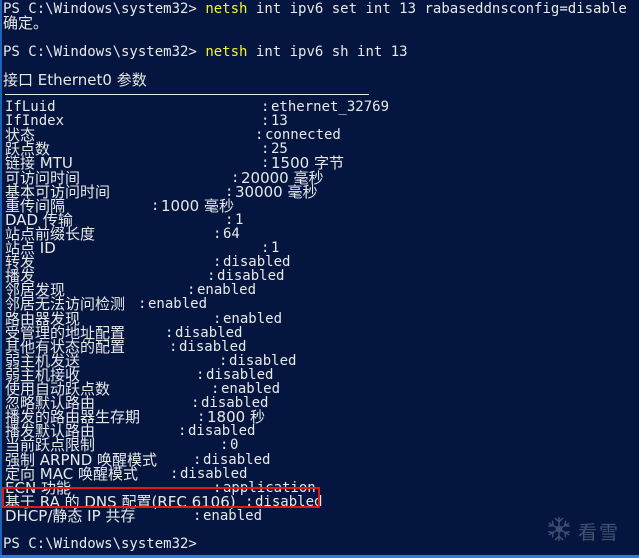 The image size is (639, 558). Describe the element at coordinates (70, 515) in the screenshot. I see `parameter-name: DHCP/静态 IP 共存` at that location.